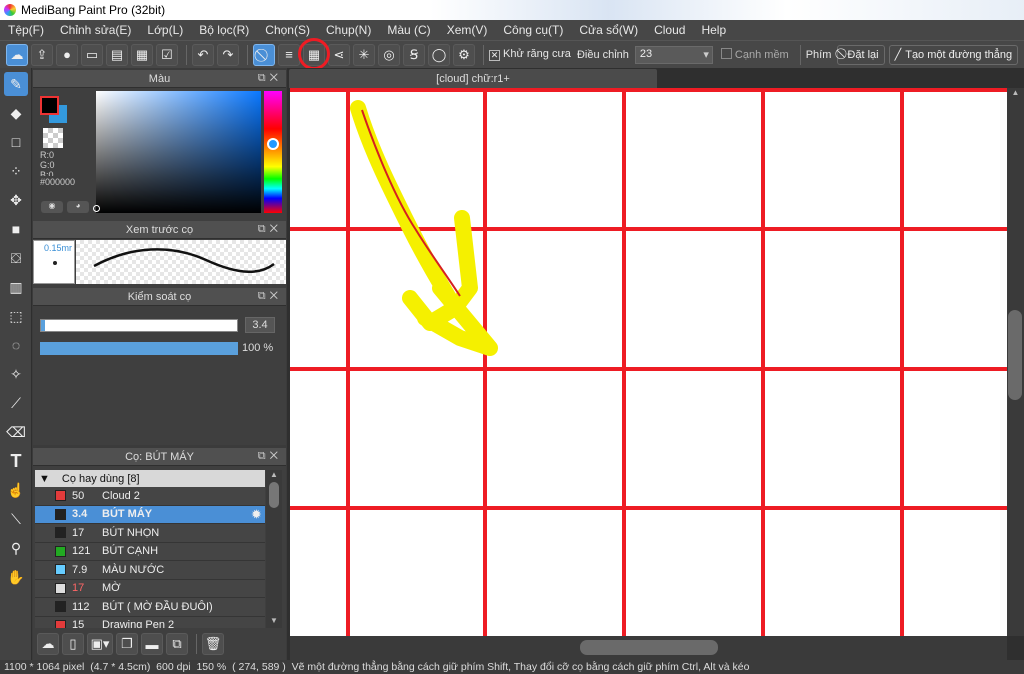  I want to click on adjust-dropdown: 23, so click(673, 54).